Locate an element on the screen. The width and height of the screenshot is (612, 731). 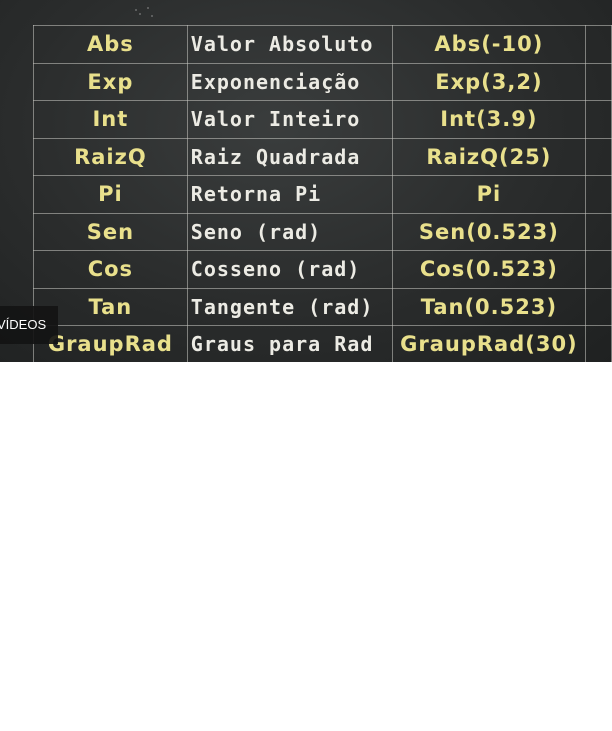
function-example-cell: RaizQ(25) is located at coordinates (488, 156).